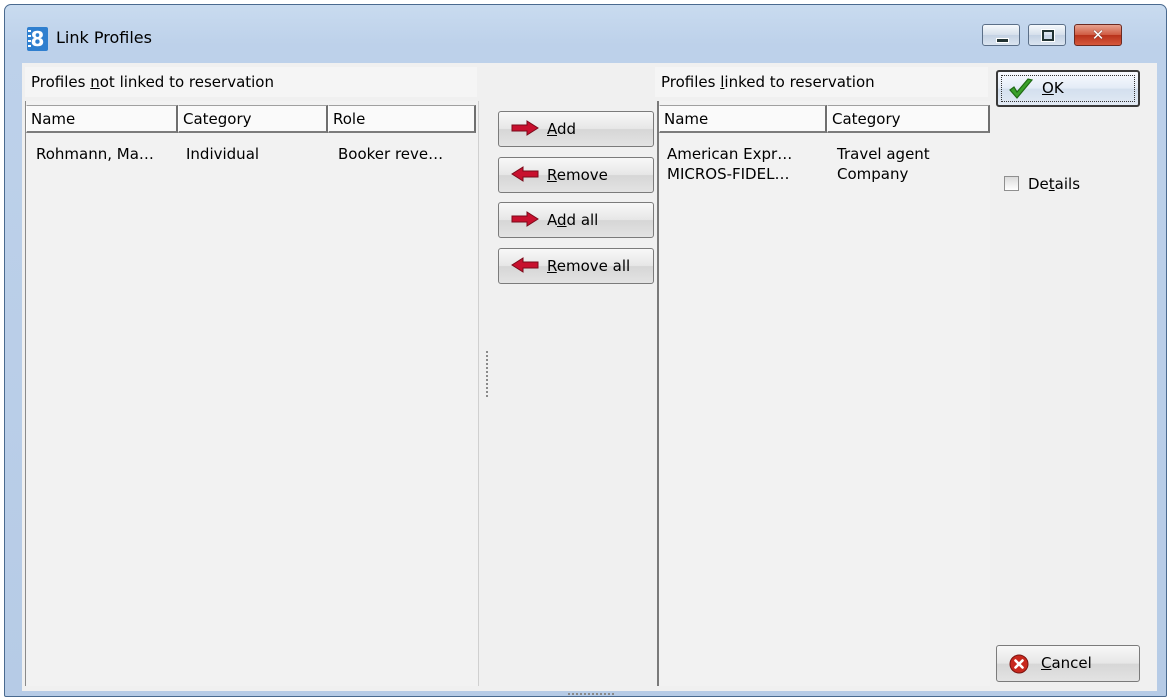  I want to click on details-label: Details, so click(1054, 184).